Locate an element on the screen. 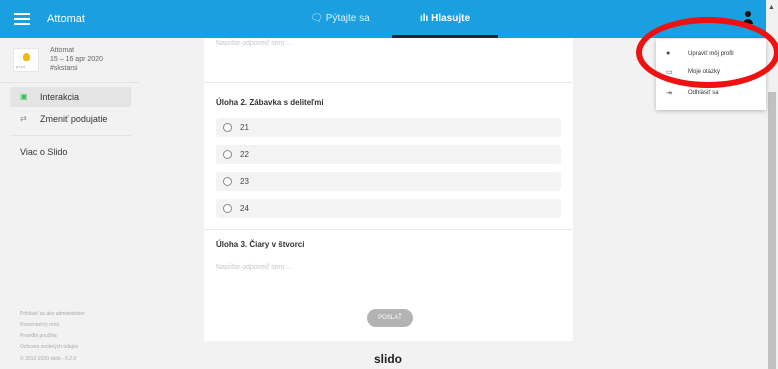 The width and height of the screenshot is (778, 369). event-logo-text: p.nut is located at coordinates (20, 66).